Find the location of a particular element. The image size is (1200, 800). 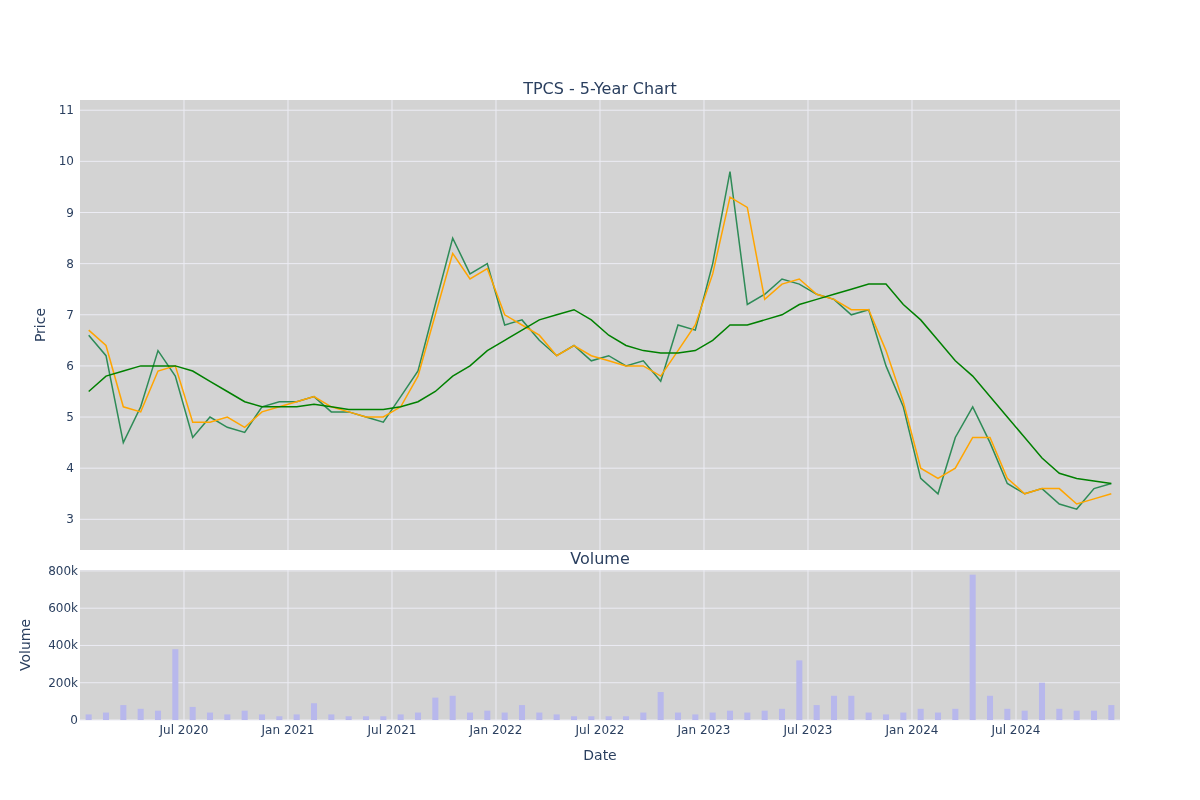

axis-tick-label: Jul 2020 is located at coordinates (184, 730).